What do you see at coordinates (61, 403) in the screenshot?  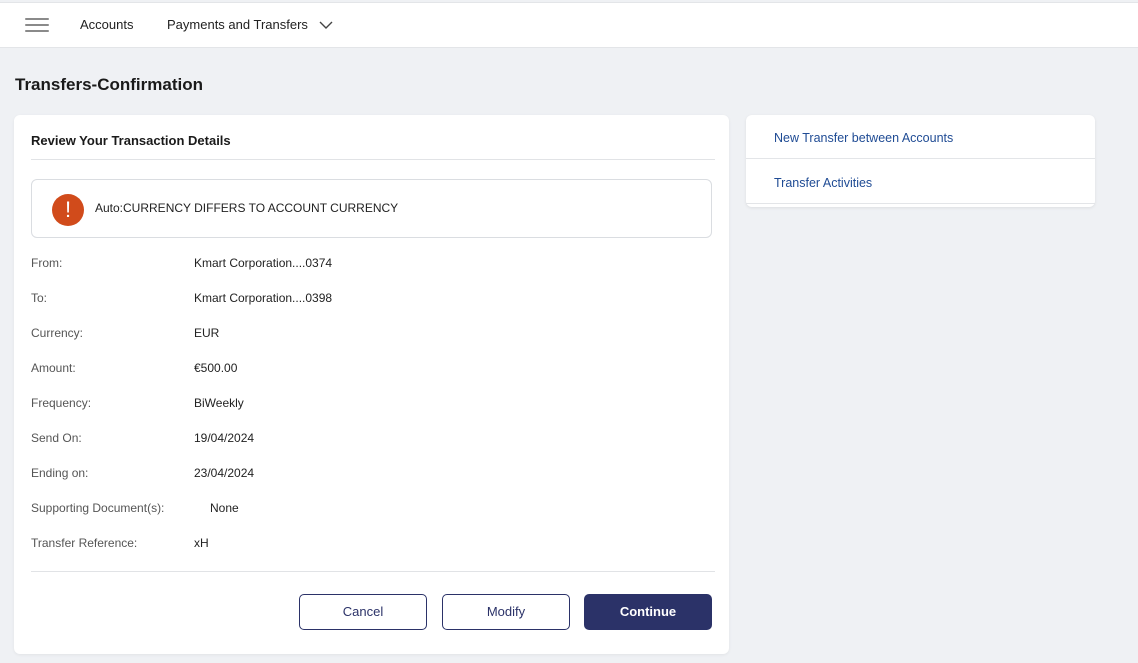 I see `detail-label: Frequency:` at bounding box center [61, 403].